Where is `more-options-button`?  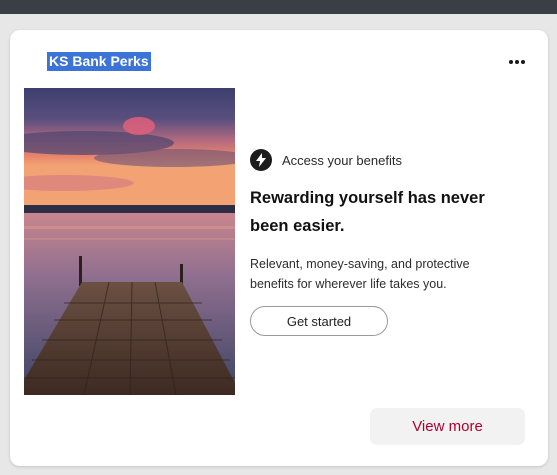
more-options-button is located at coordinates (517, 62).